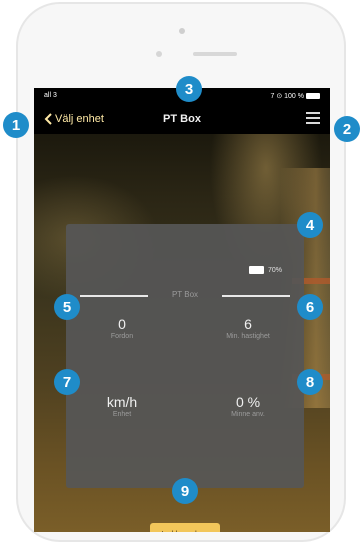  I want to click on download-log-button: Ladda ner logg, so click(185, 527).